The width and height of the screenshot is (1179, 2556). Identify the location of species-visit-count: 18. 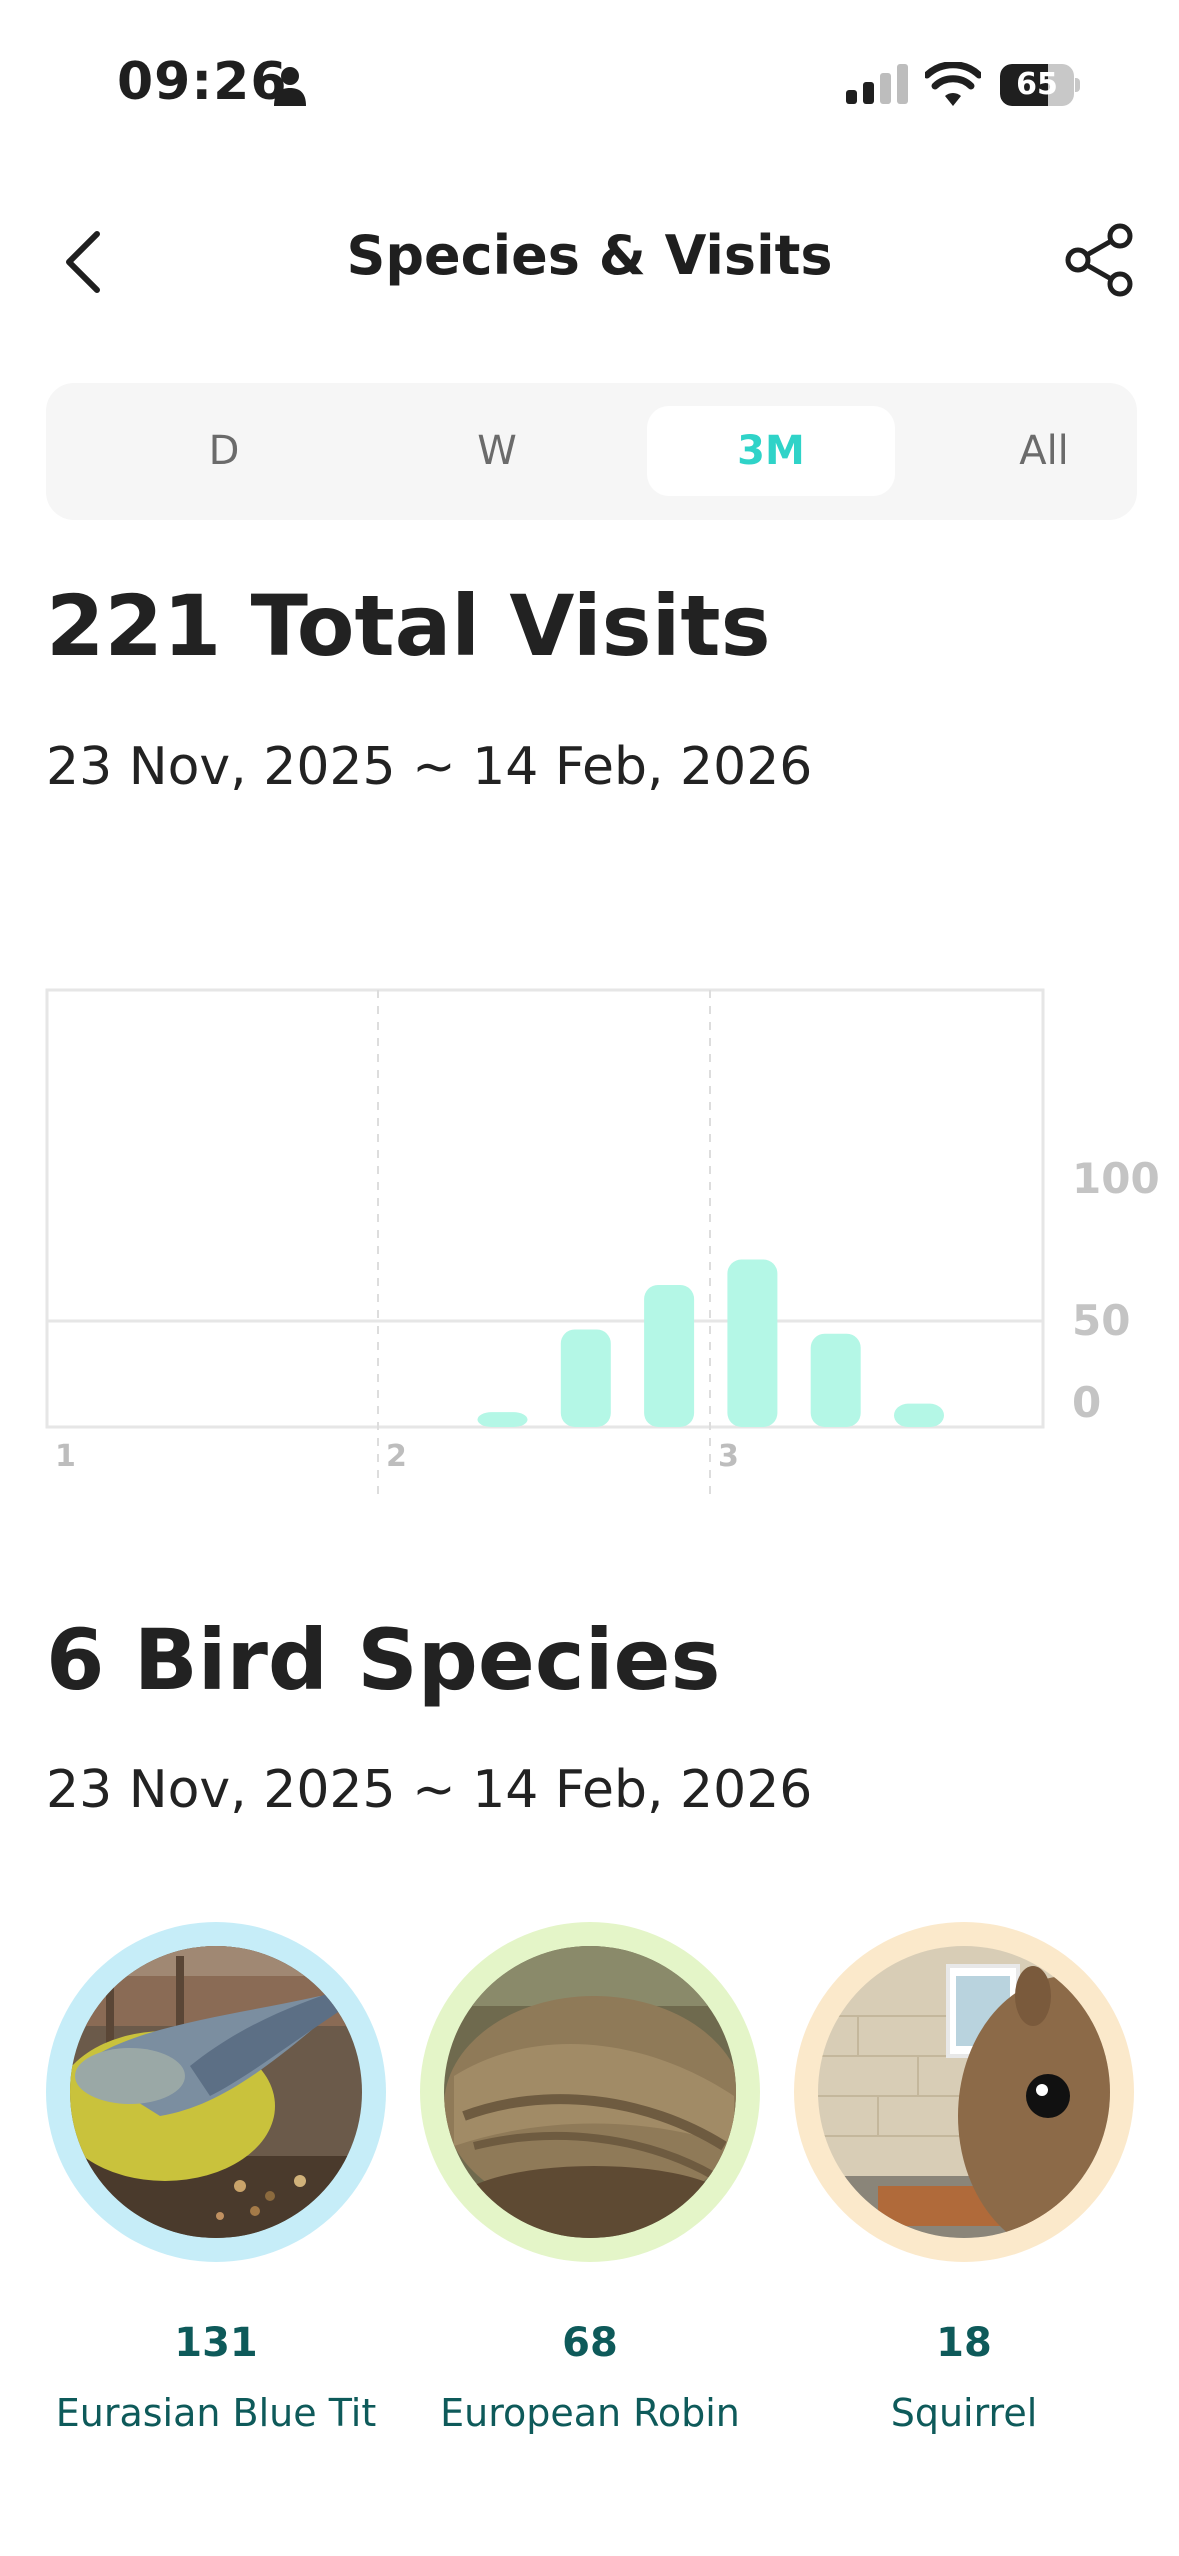
(964, 2343).